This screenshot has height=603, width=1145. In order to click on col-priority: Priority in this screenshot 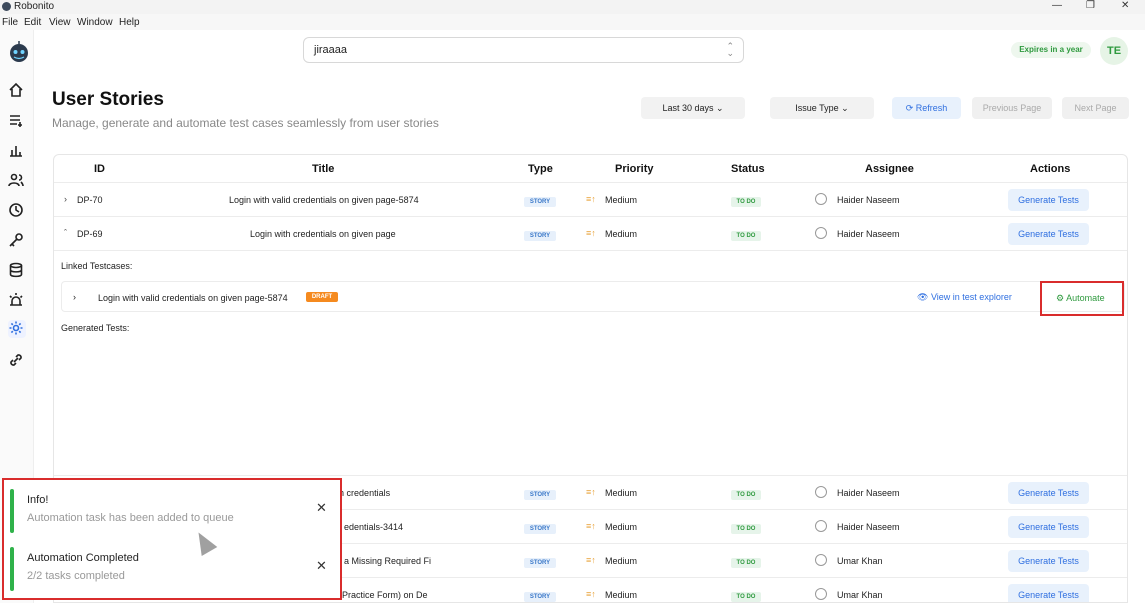, I will do `click(634, 169)`.